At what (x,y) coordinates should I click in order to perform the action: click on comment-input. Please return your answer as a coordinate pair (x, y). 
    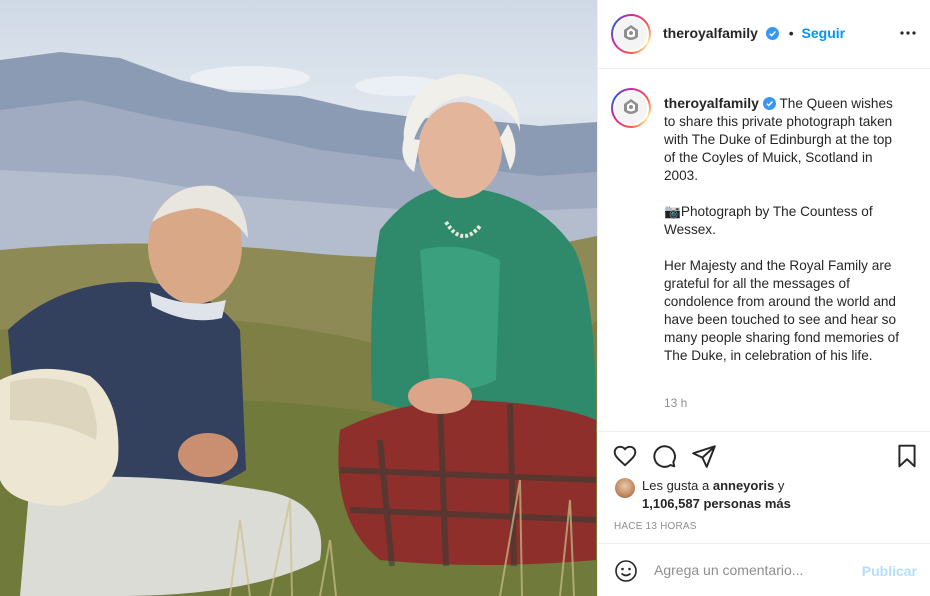
    Looking at the image, I should click on (754, 570).